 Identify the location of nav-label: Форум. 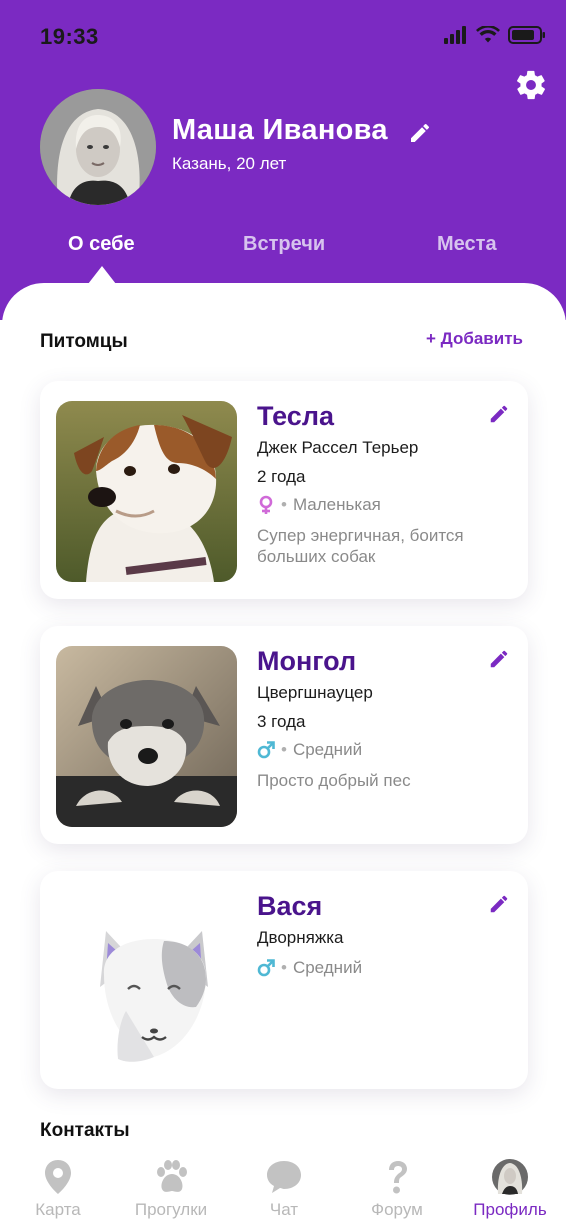
(397, 1209).